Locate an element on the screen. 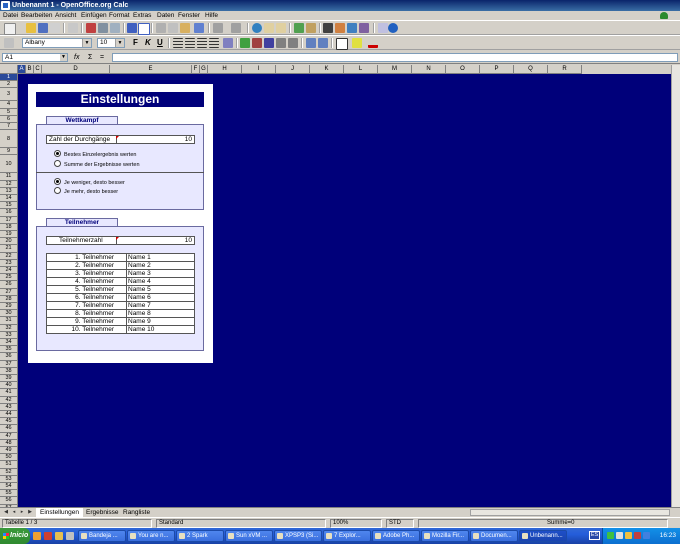 The height and width of the screenshot is (544, 680). row-header-5: 5 is located at coordinates (9, 112).